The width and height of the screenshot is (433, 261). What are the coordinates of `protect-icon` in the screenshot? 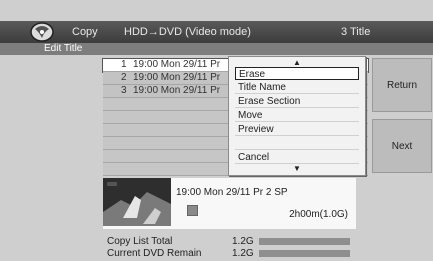 It's located at (192, 210).